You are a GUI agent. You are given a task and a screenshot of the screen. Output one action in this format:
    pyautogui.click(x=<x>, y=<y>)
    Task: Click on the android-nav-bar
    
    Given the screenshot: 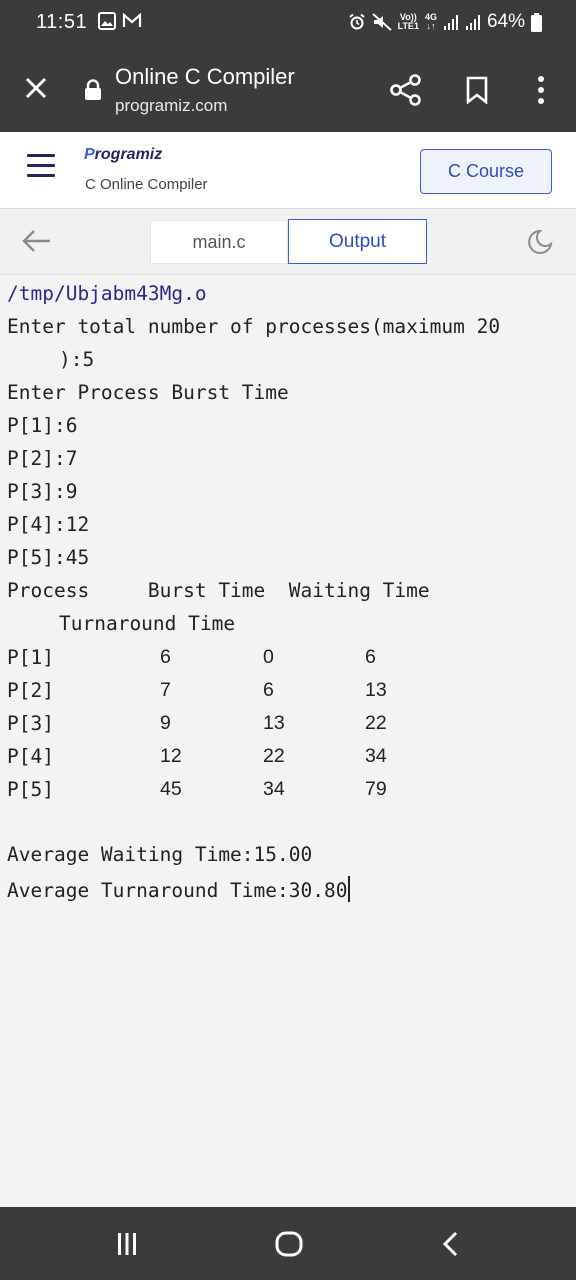 What is the action you would take?
    pyautogui.click(x=288, y=1243)
    